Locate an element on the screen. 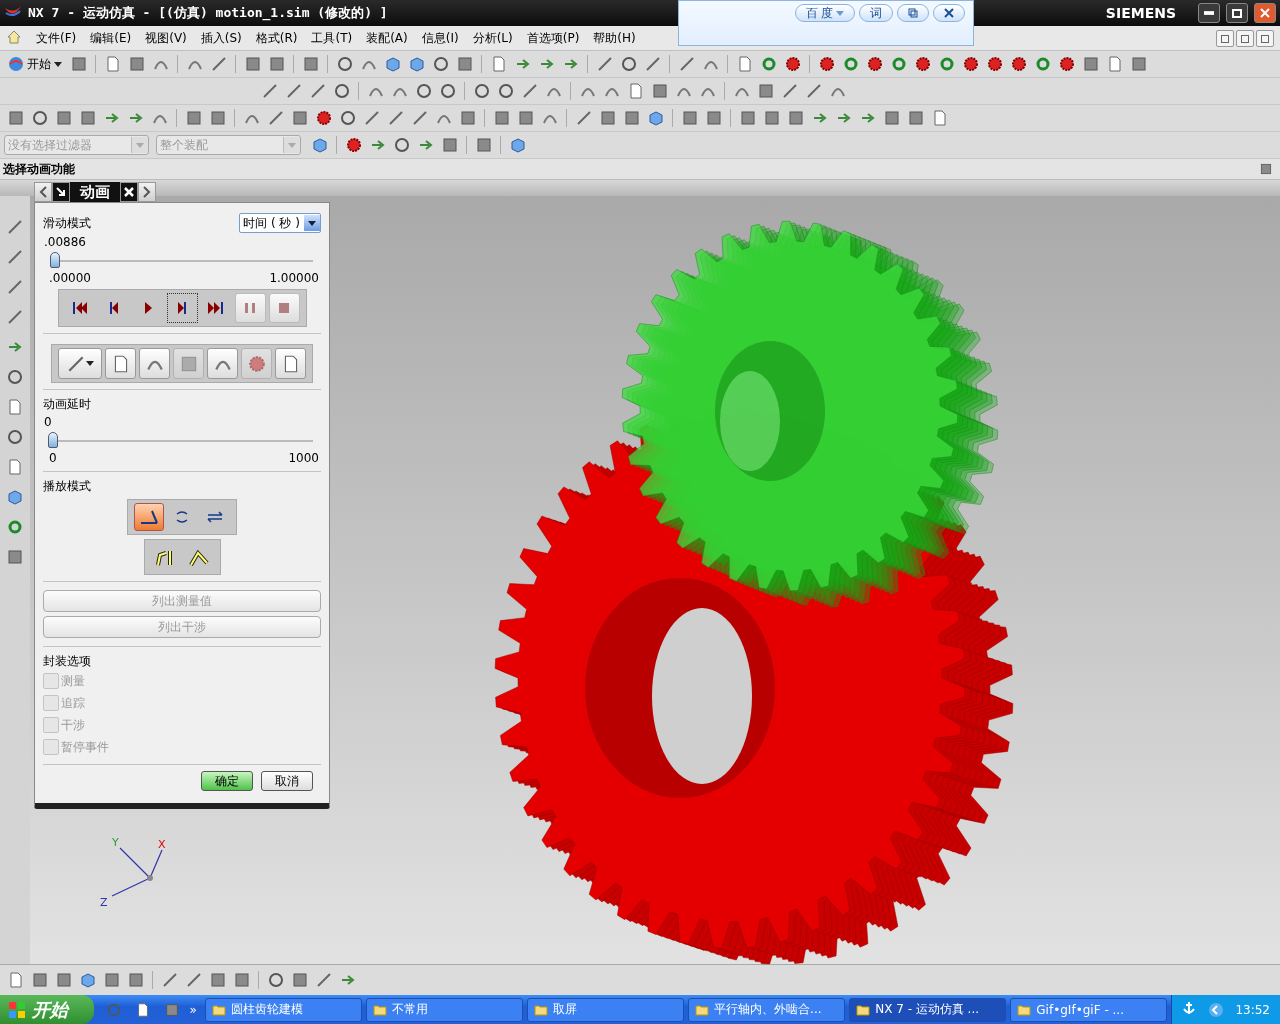  slider-reading: .00886 is located at coordinates (65, 242).